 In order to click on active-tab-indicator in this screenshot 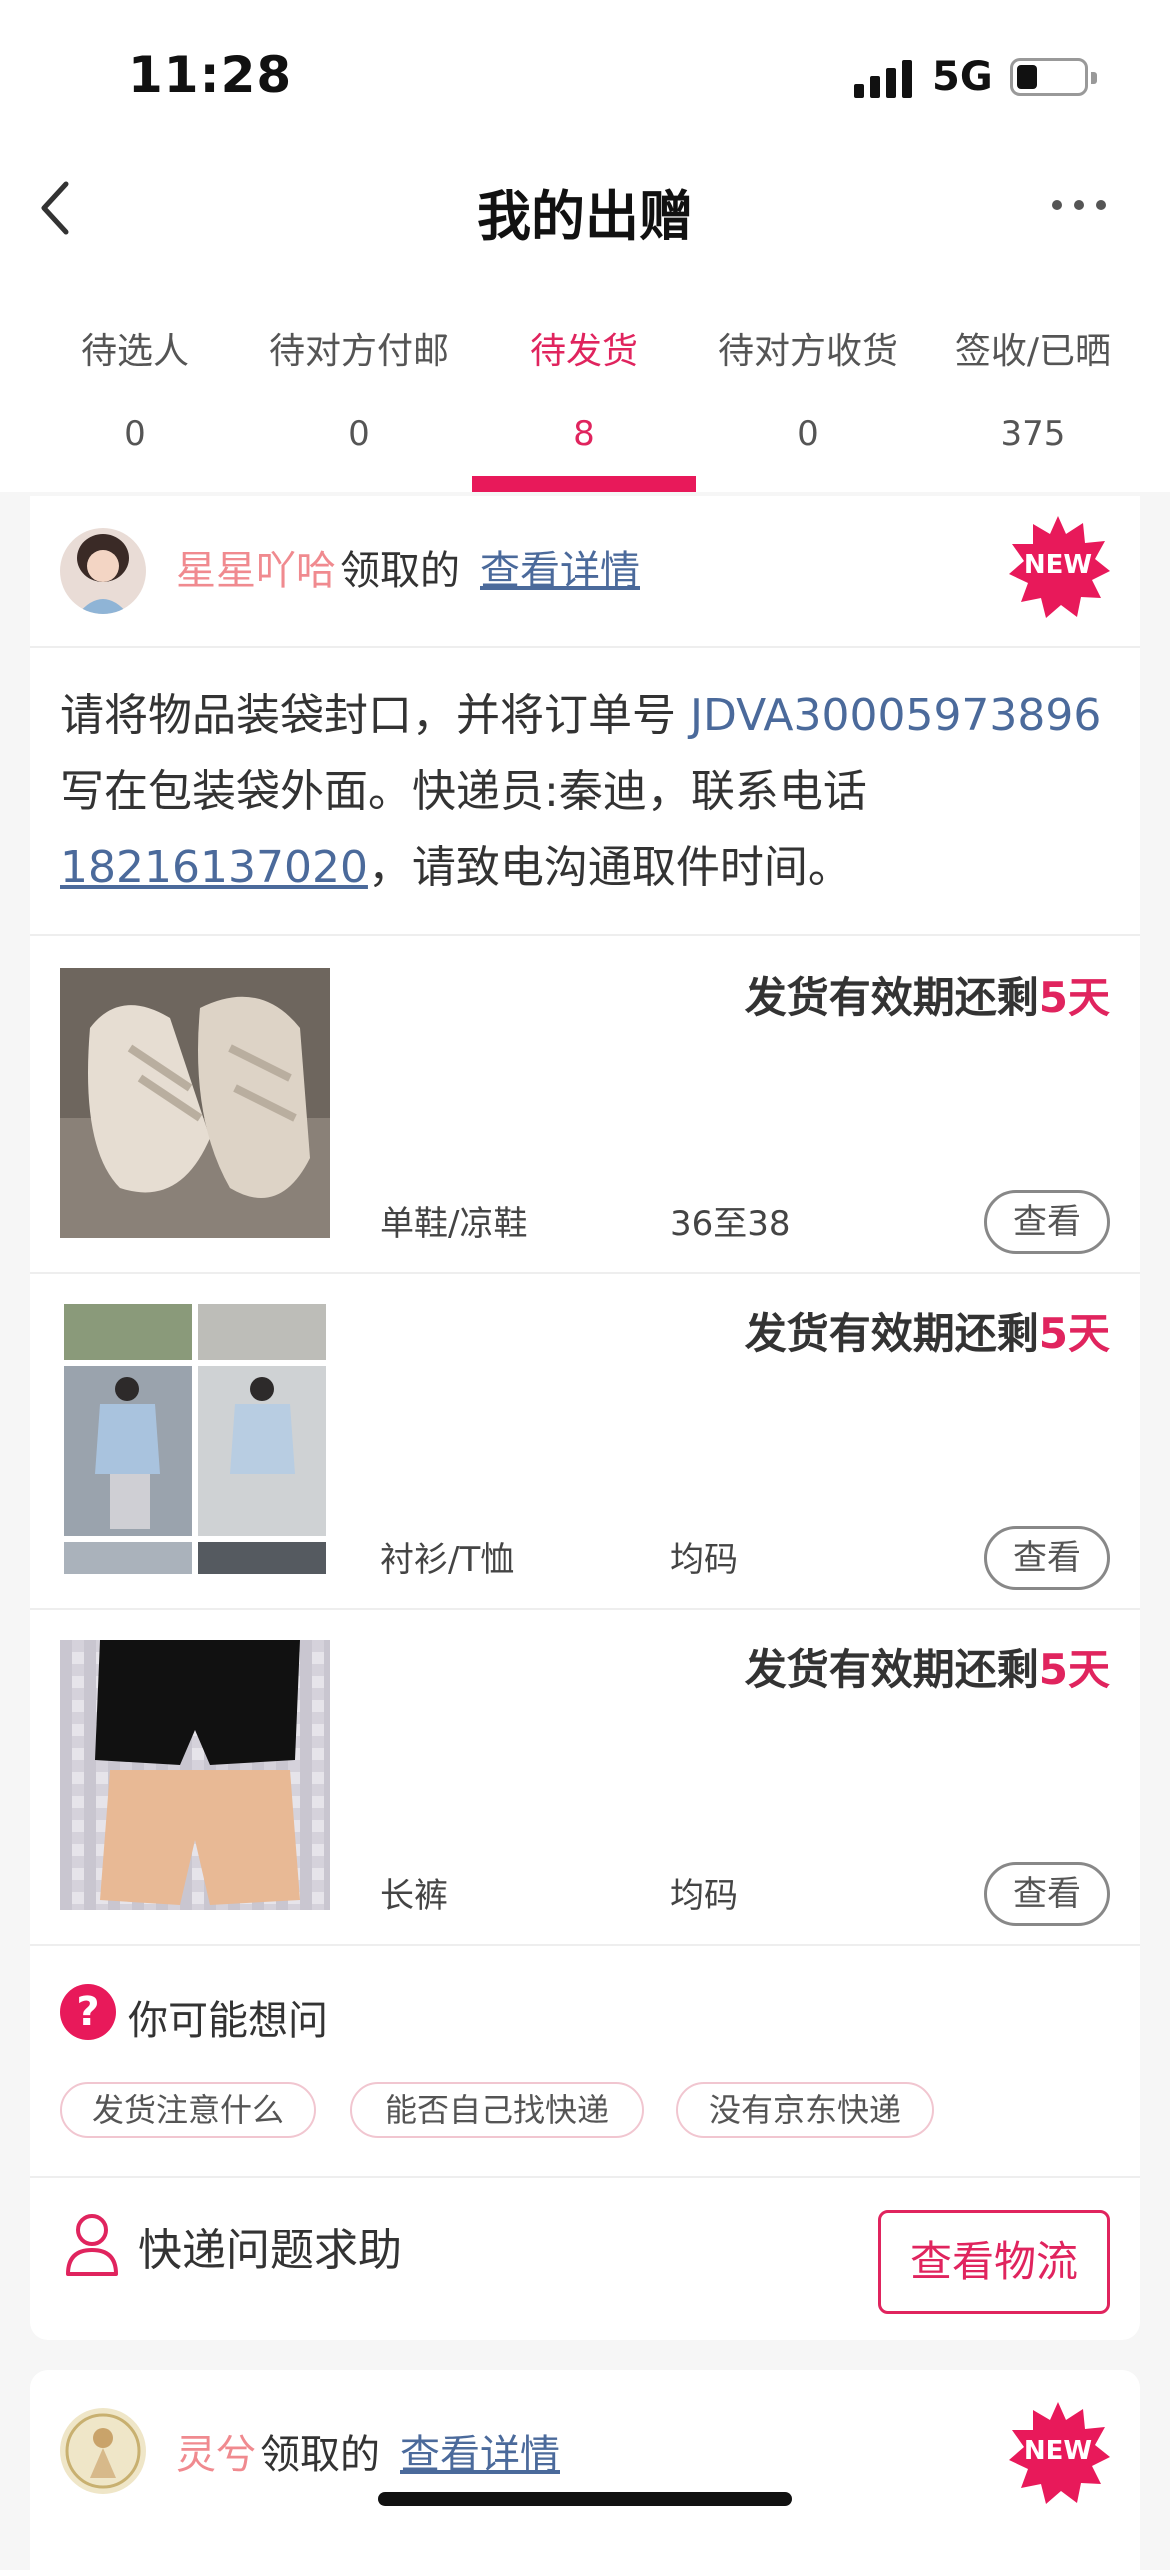, I will do `click(584, 484)`.